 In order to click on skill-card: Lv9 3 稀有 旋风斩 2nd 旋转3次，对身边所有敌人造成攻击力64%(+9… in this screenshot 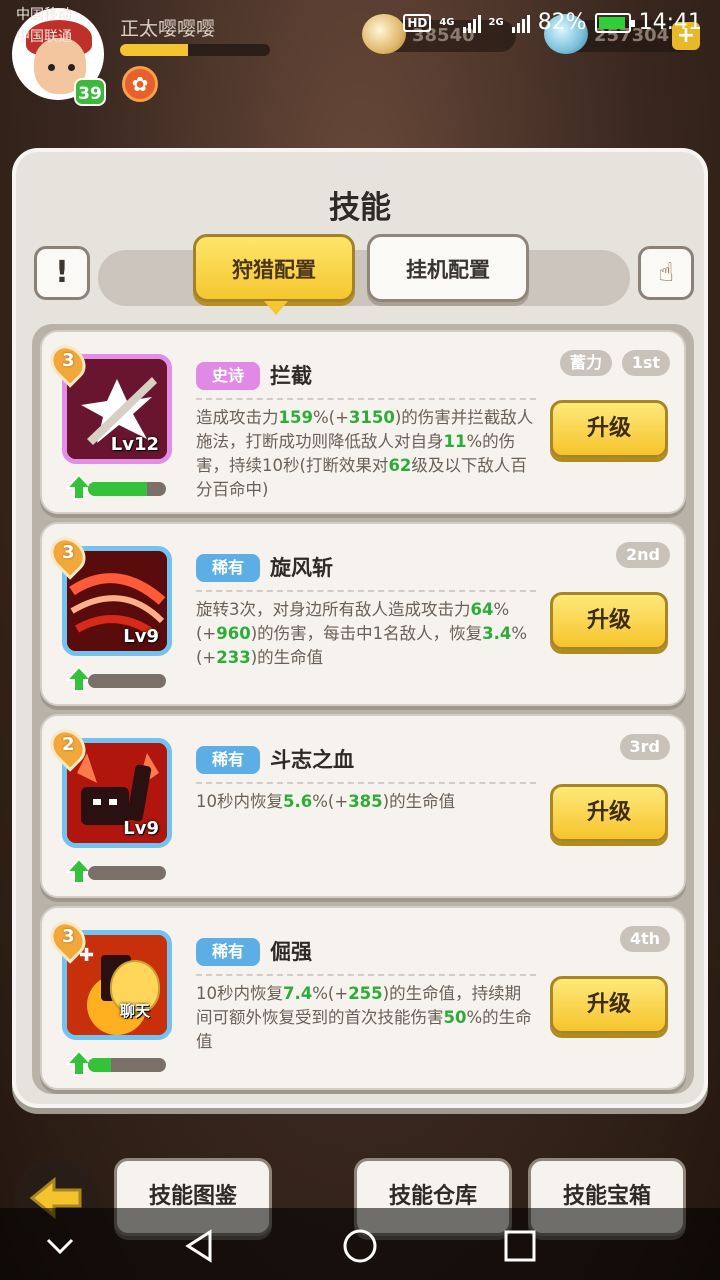, I will do `click(363, 614)`.